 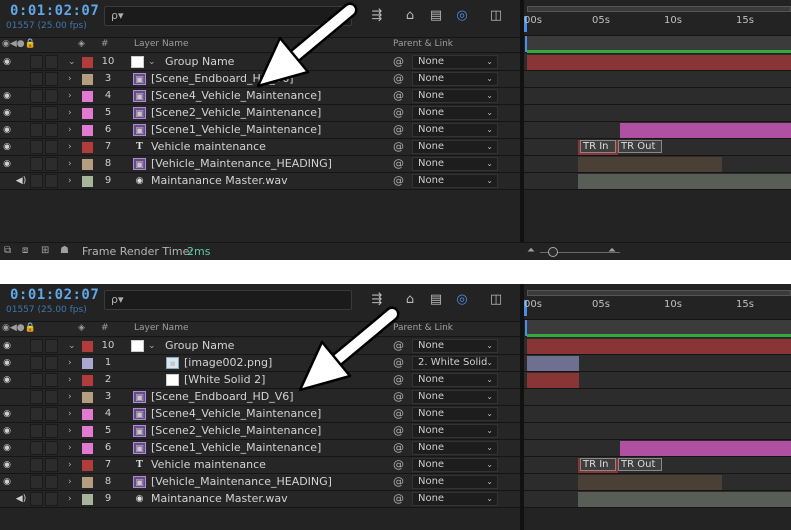 What do you see at coordinates (241, 482) in the screenshot?
I see `layer-name: [Vehicle_Maintenance_HEADING]` at bounding box center [241, 482].